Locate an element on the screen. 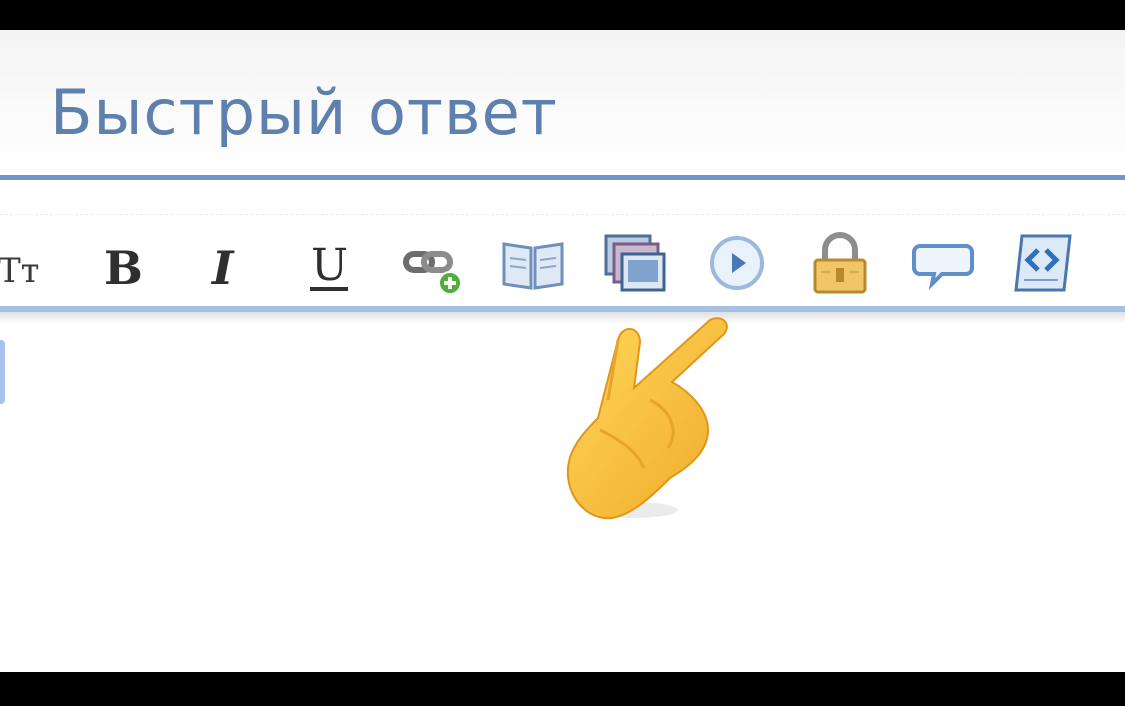  insert-link-button is located at coordinates (431, 263).